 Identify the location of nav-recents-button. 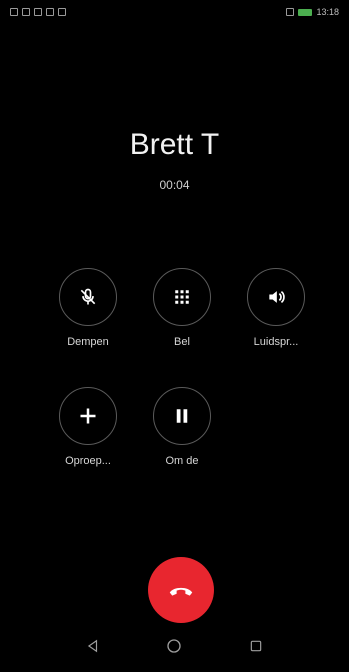
(256, 646).